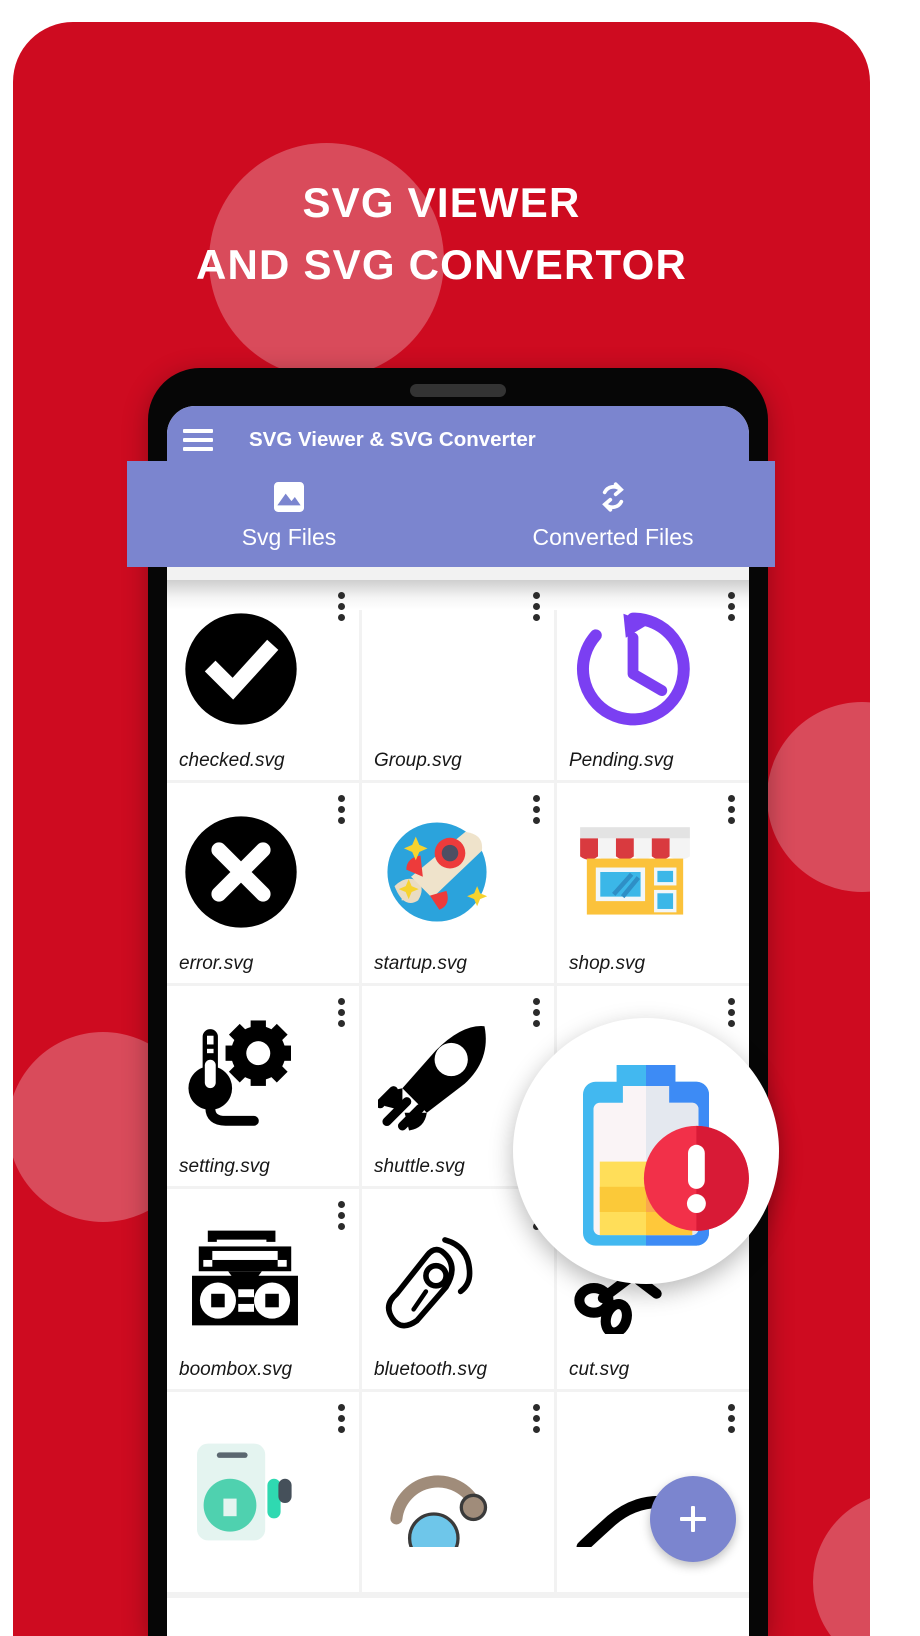 Image resolution: width=920 pixels, height=1636 pixels. I want to click on file-card-checked: checked.svg, so click(263, 680).